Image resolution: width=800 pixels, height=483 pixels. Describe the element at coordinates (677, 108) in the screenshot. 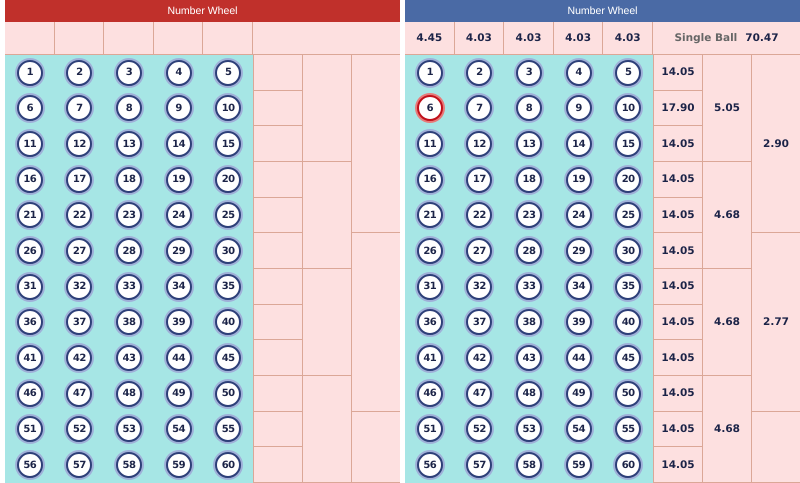

I see `odds-cell: 17.90` at that location.